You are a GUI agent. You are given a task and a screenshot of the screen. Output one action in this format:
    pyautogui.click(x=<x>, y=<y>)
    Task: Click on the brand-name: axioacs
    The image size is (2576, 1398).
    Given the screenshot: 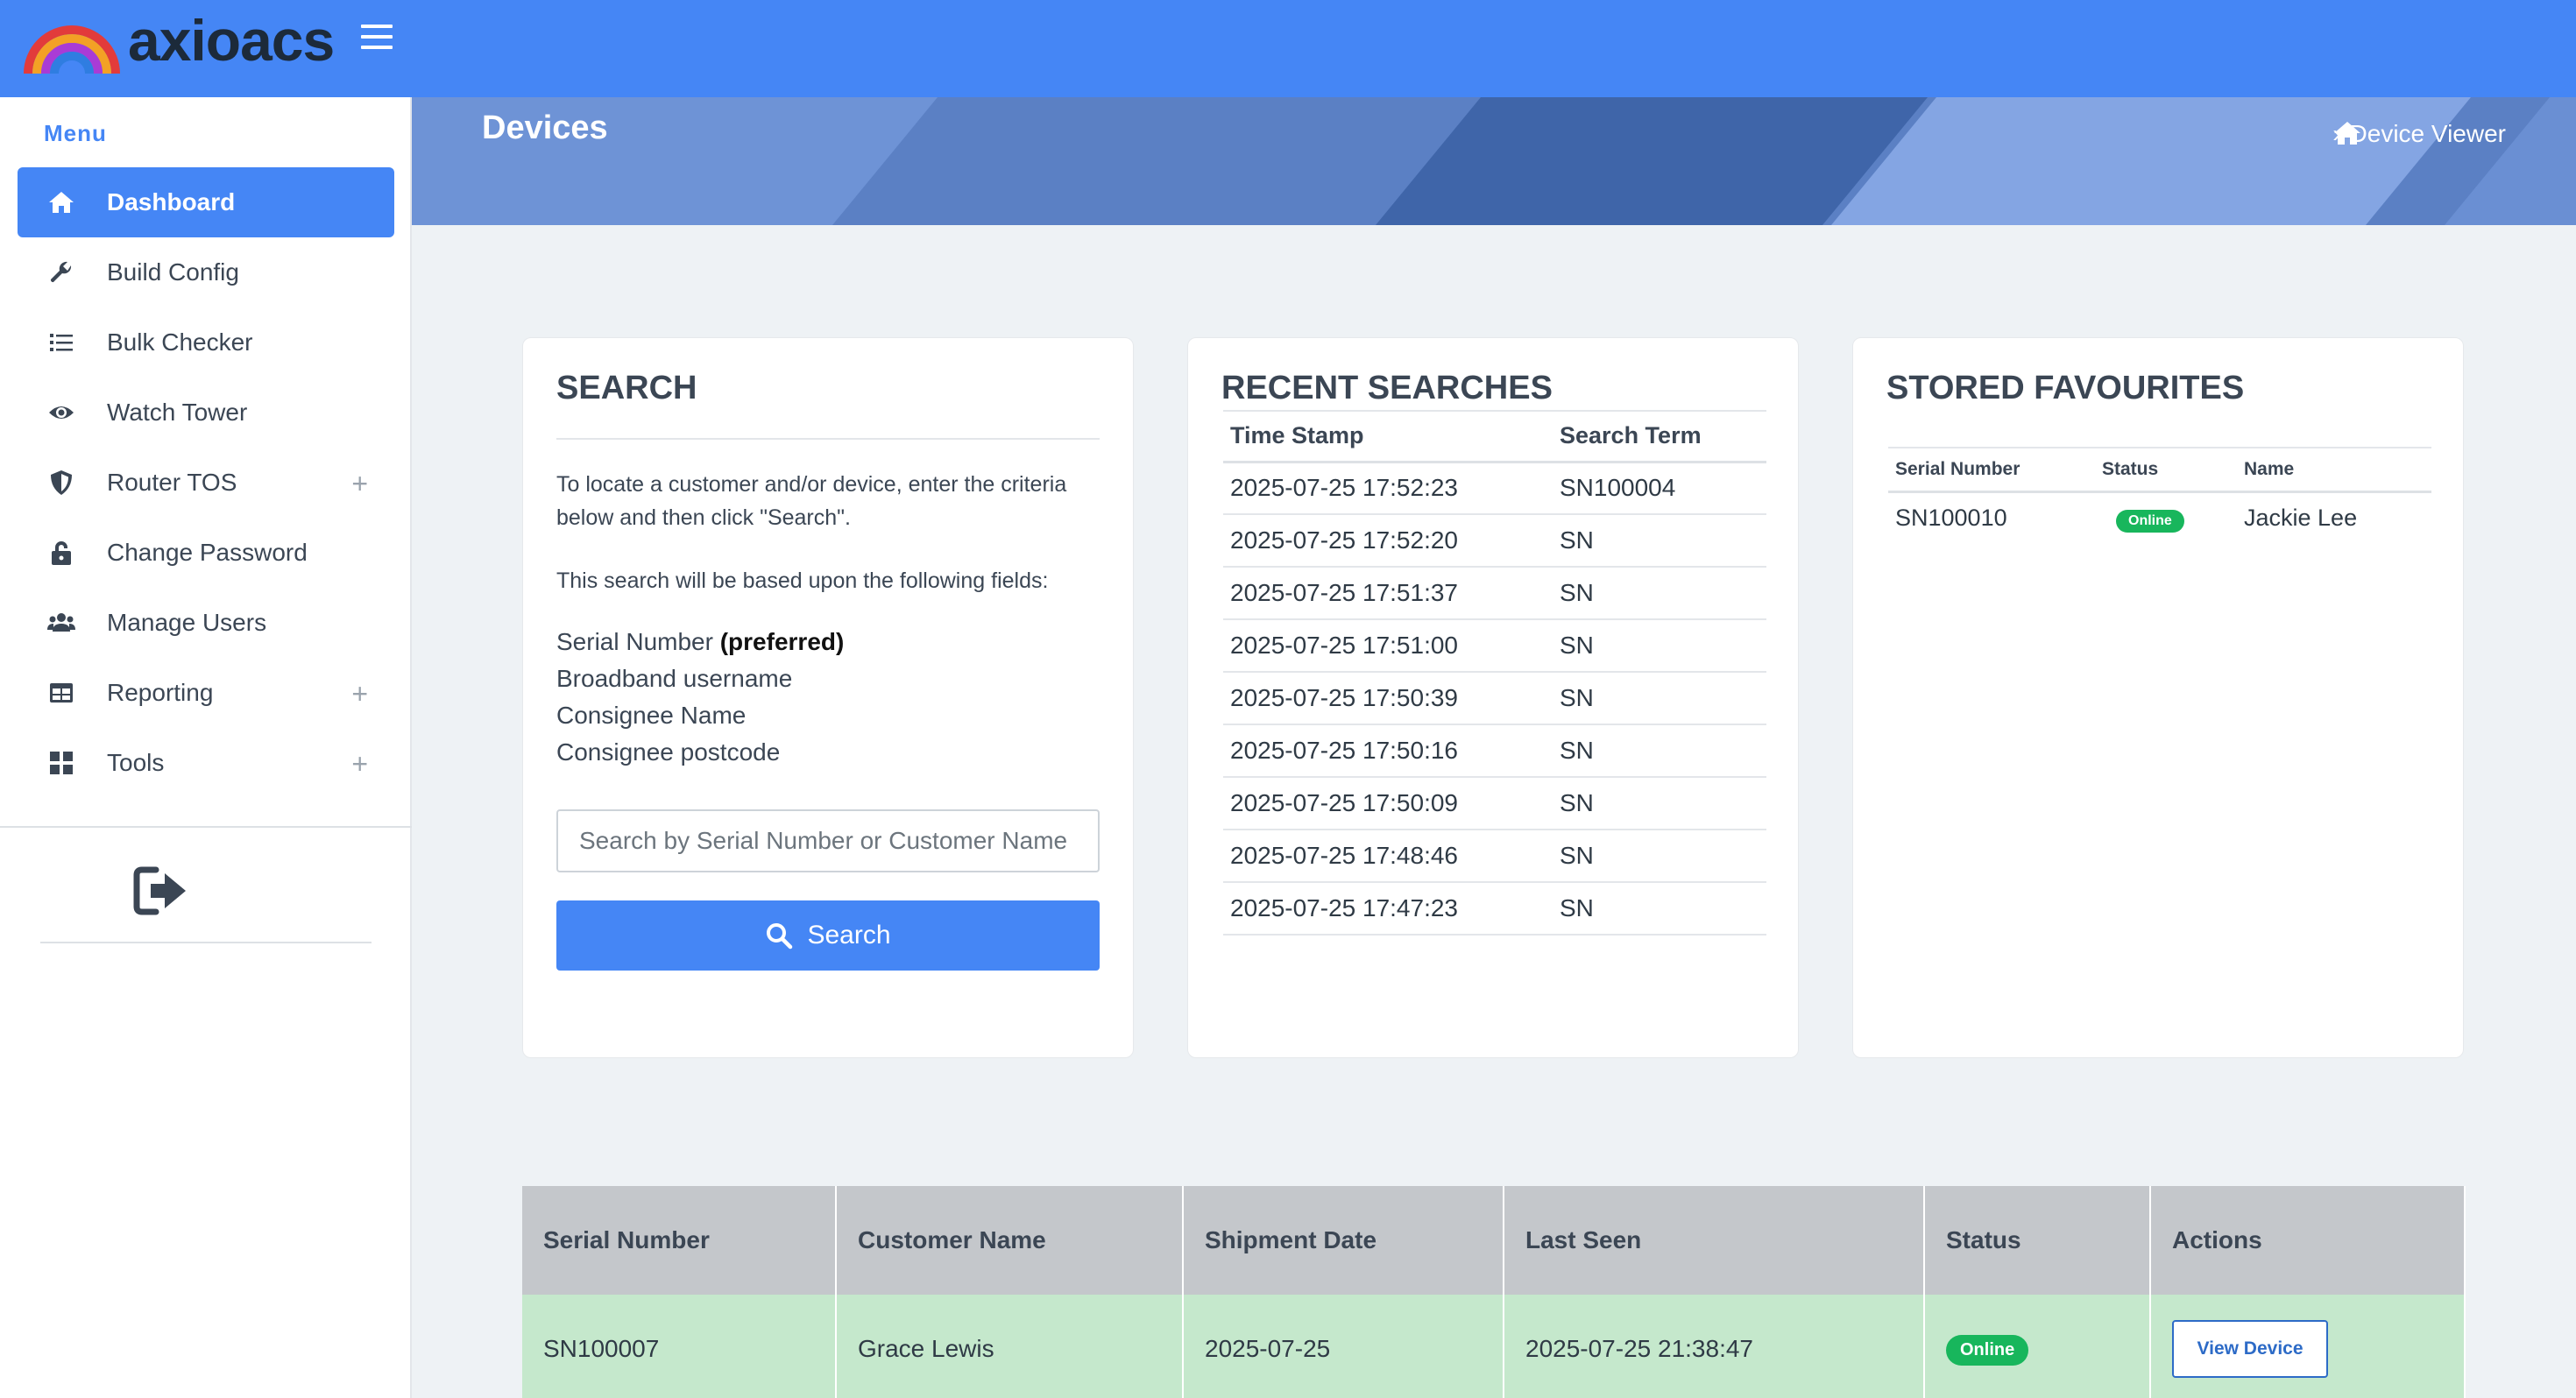 What is the action you would take?
    pyautogui.click(x=231, y=40)
    